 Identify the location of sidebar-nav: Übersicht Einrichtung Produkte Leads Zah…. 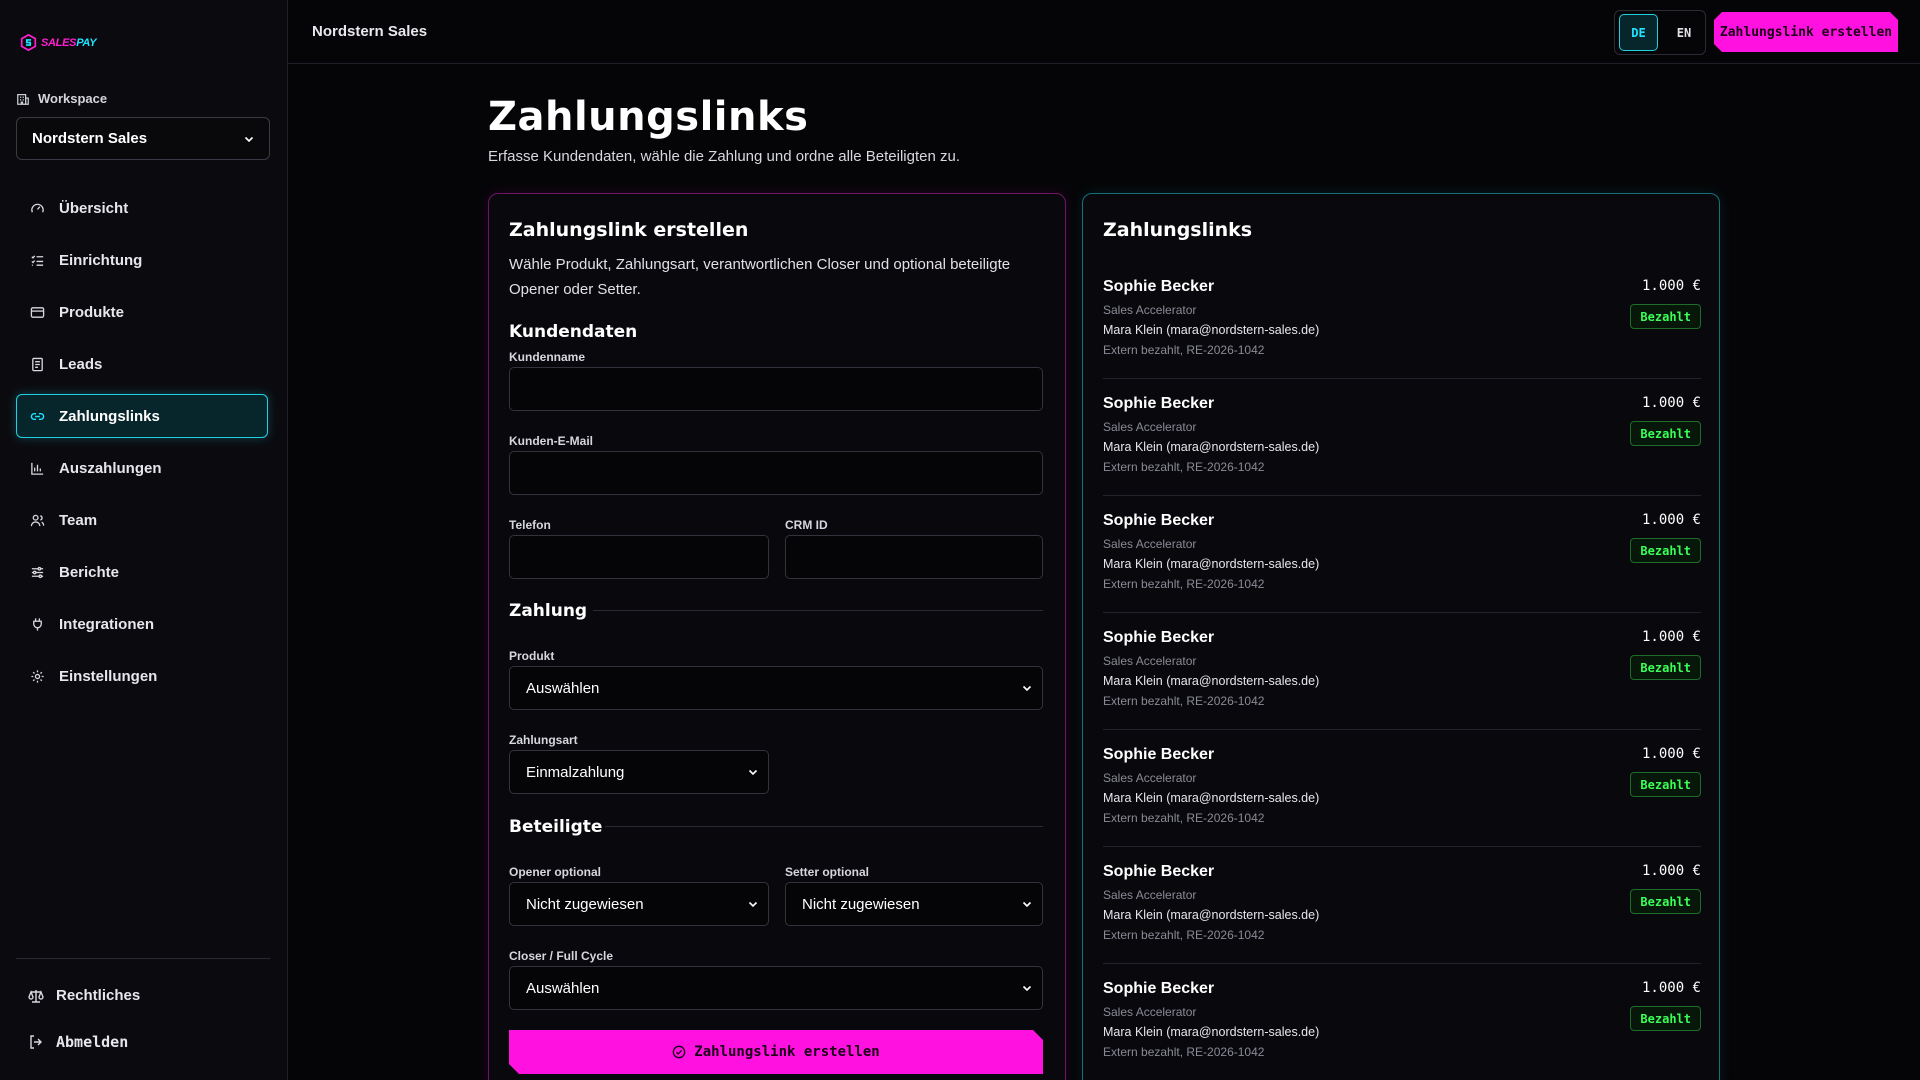
(142, 446).